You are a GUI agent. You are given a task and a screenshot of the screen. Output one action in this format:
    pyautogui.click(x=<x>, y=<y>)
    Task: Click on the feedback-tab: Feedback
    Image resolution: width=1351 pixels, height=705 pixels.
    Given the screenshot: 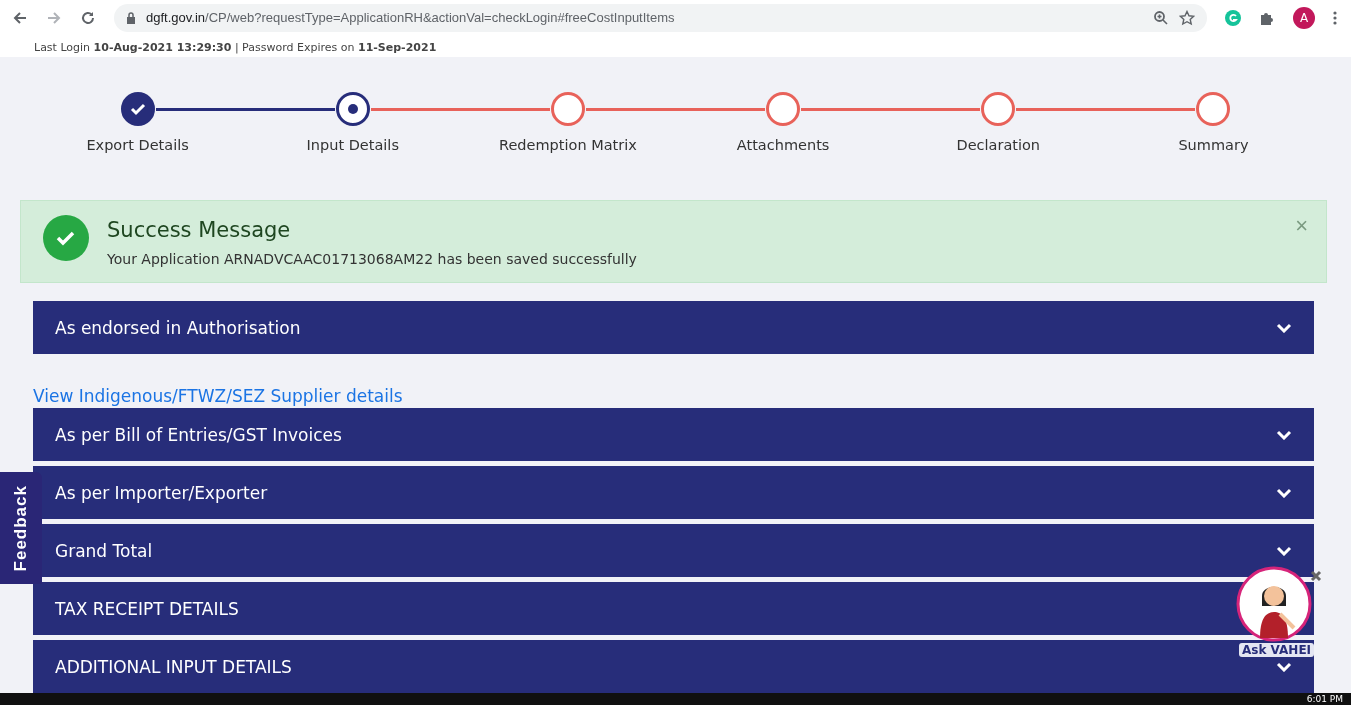 What is the action you would take?
    pyautogui.click(x=21, y=528)
    